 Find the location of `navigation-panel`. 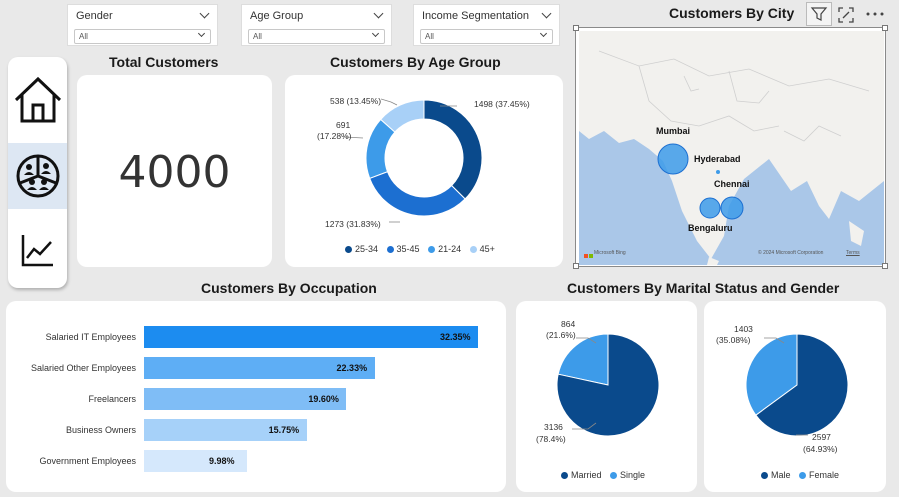

navigation-panel is located at coordinates (37, 172).